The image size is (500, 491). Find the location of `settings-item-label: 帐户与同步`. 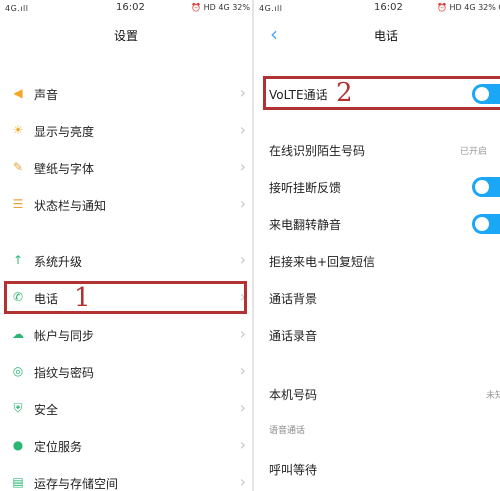

settings-item-label: 帐户与同步 is located at coordinates (64, 336).